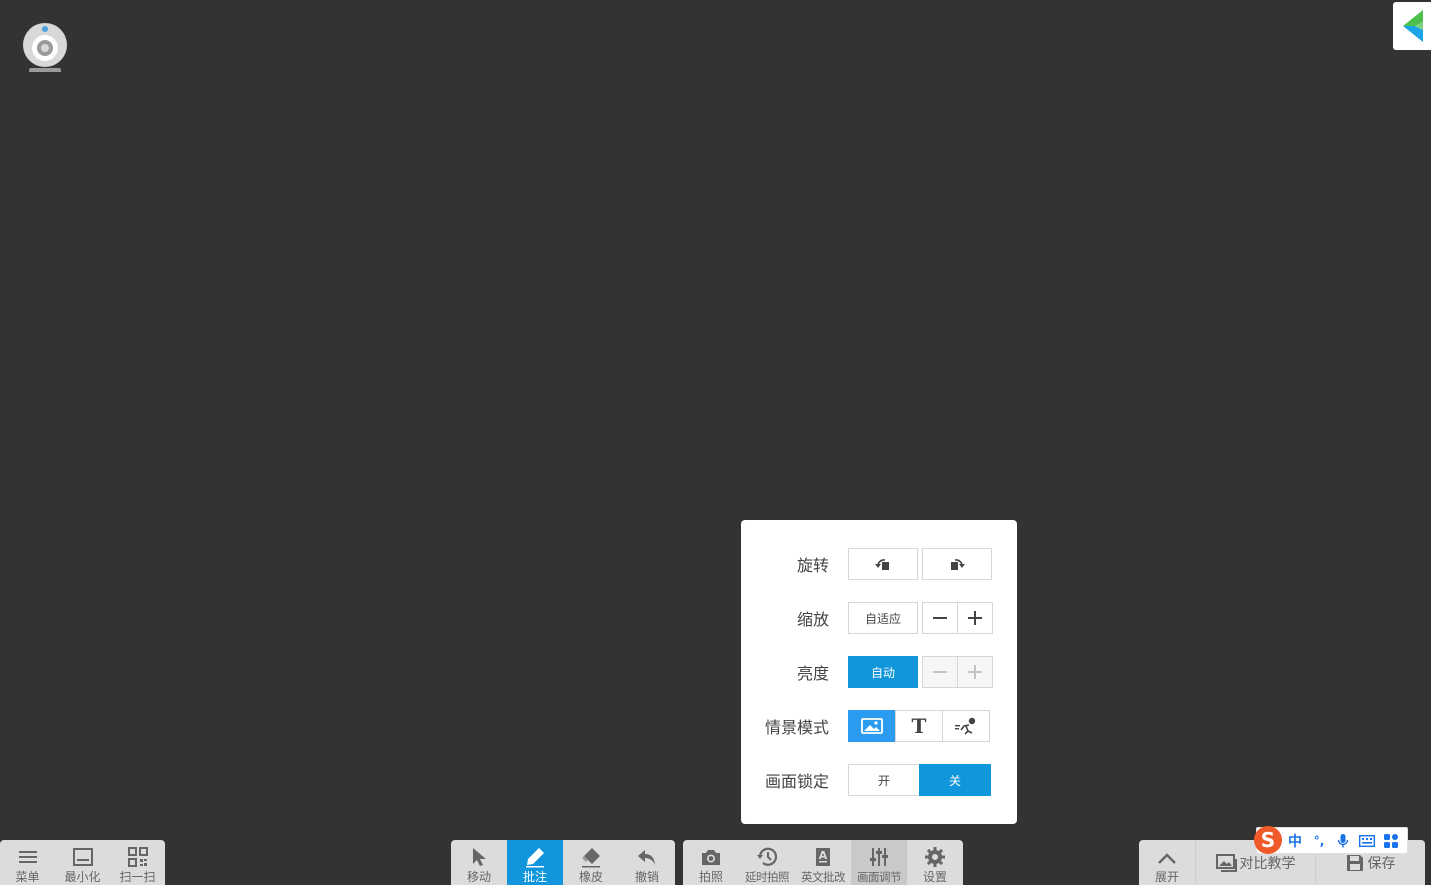 Image resolution: width=1431 pixels, height=885 pixels. I want to click on rotate-right-icon, so click(958, 564).